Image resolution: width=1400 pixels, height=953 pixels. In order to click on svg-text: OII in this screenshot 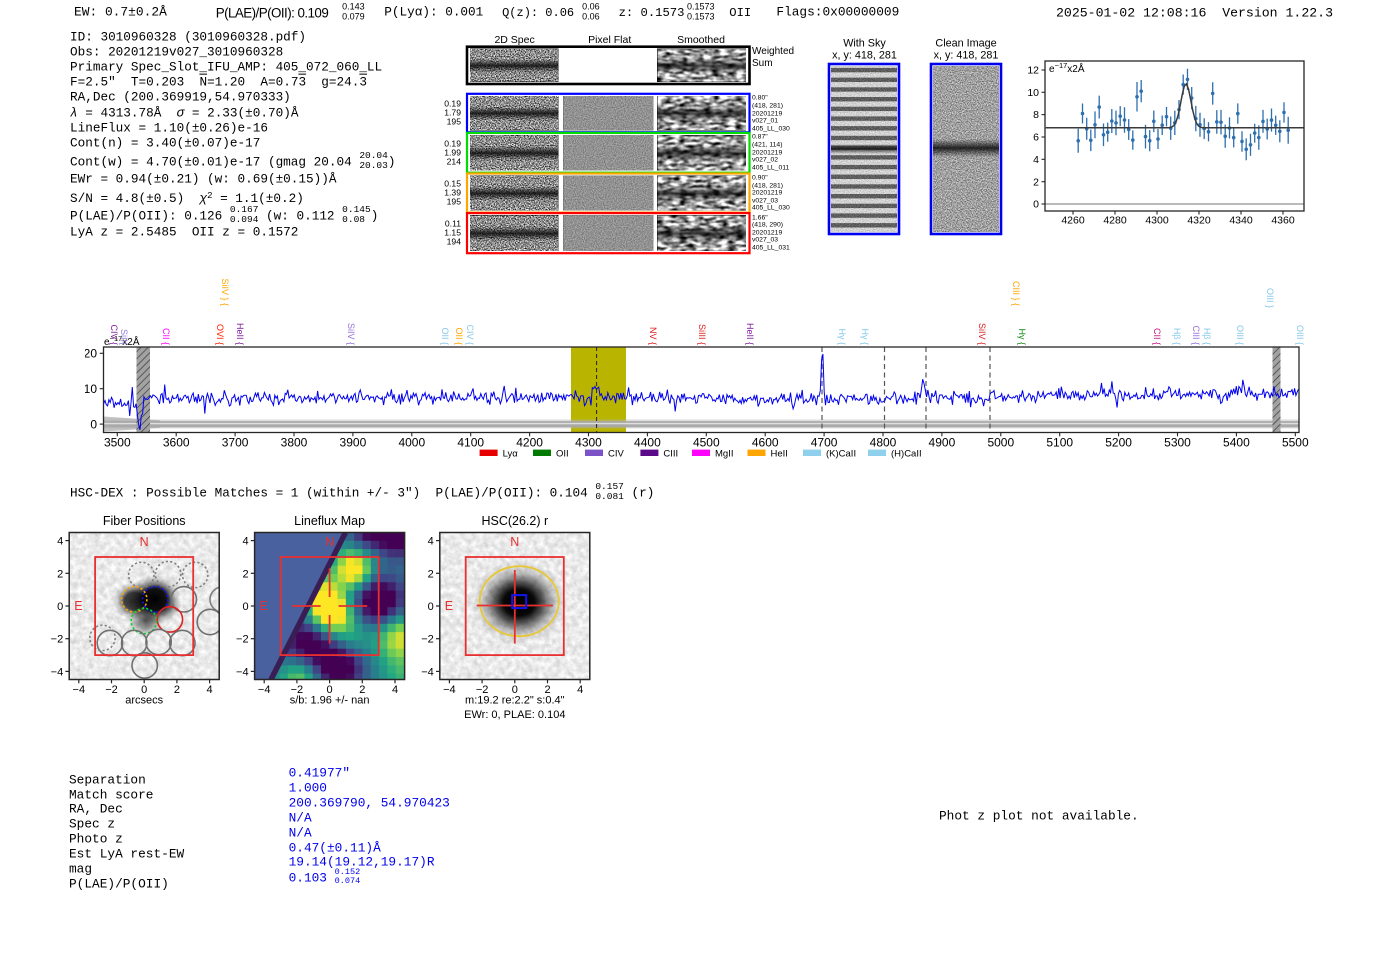, I will do `click(562, 453)`.